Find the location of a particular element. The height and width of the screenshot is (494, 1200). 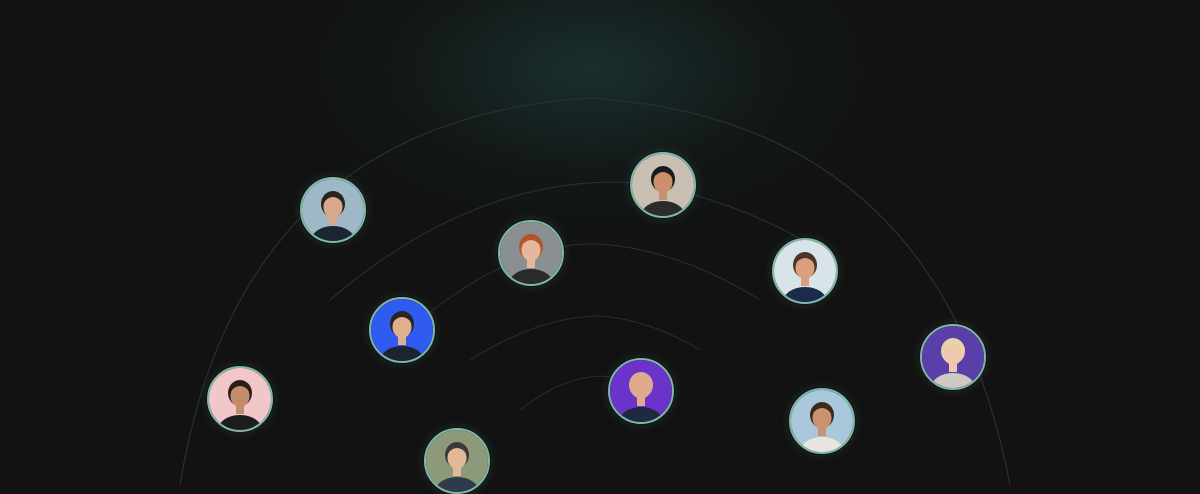

avatar-man-beard-beach-portrait is located at coordinates (822, 421).